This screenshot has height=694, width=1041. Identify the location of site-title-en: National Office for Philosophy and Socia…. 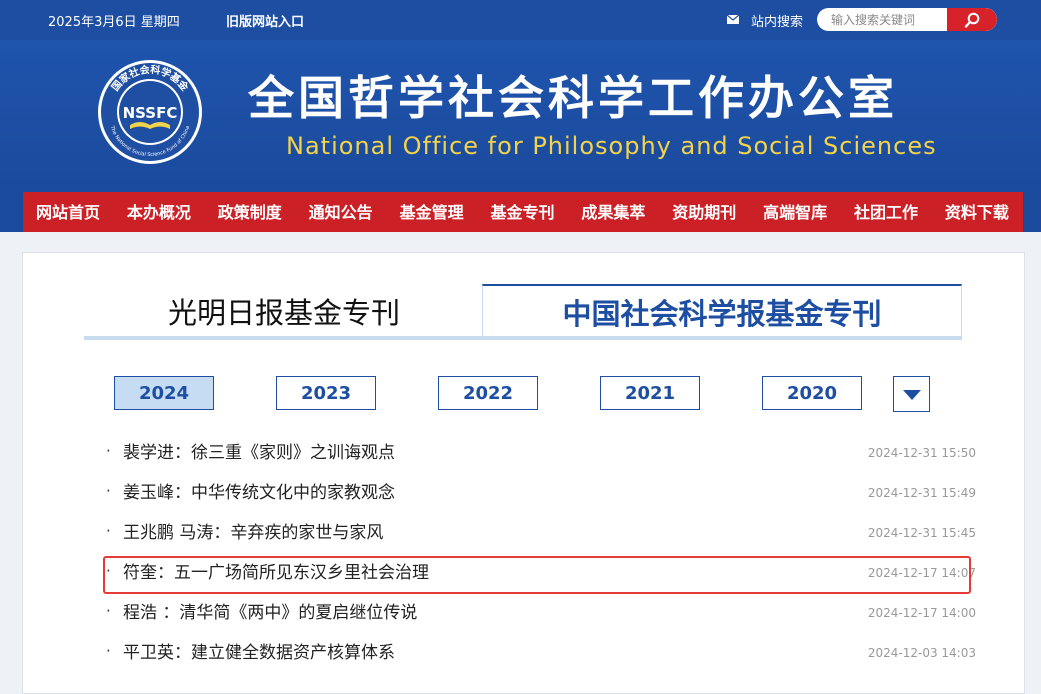
(611, 146).